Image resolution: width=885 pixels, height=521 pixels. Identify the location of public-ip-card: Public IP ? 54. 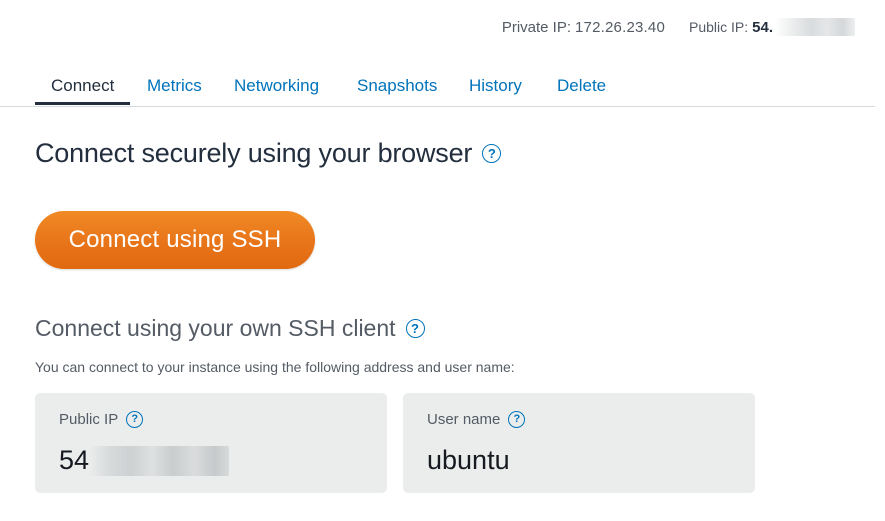
(211, 443).